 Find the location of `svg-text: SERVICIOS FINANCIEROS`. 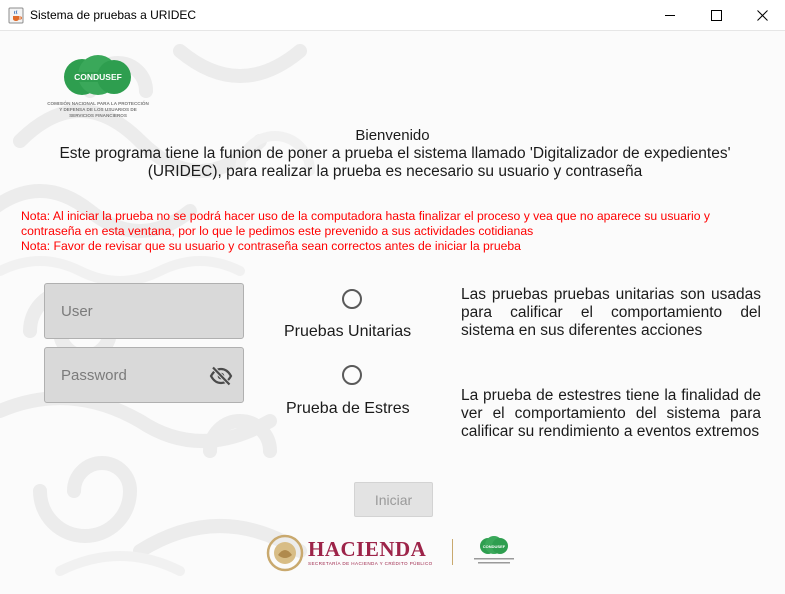

svg-text: SERVICIOS FINANCIEROS is located at coordinates (98, 115).